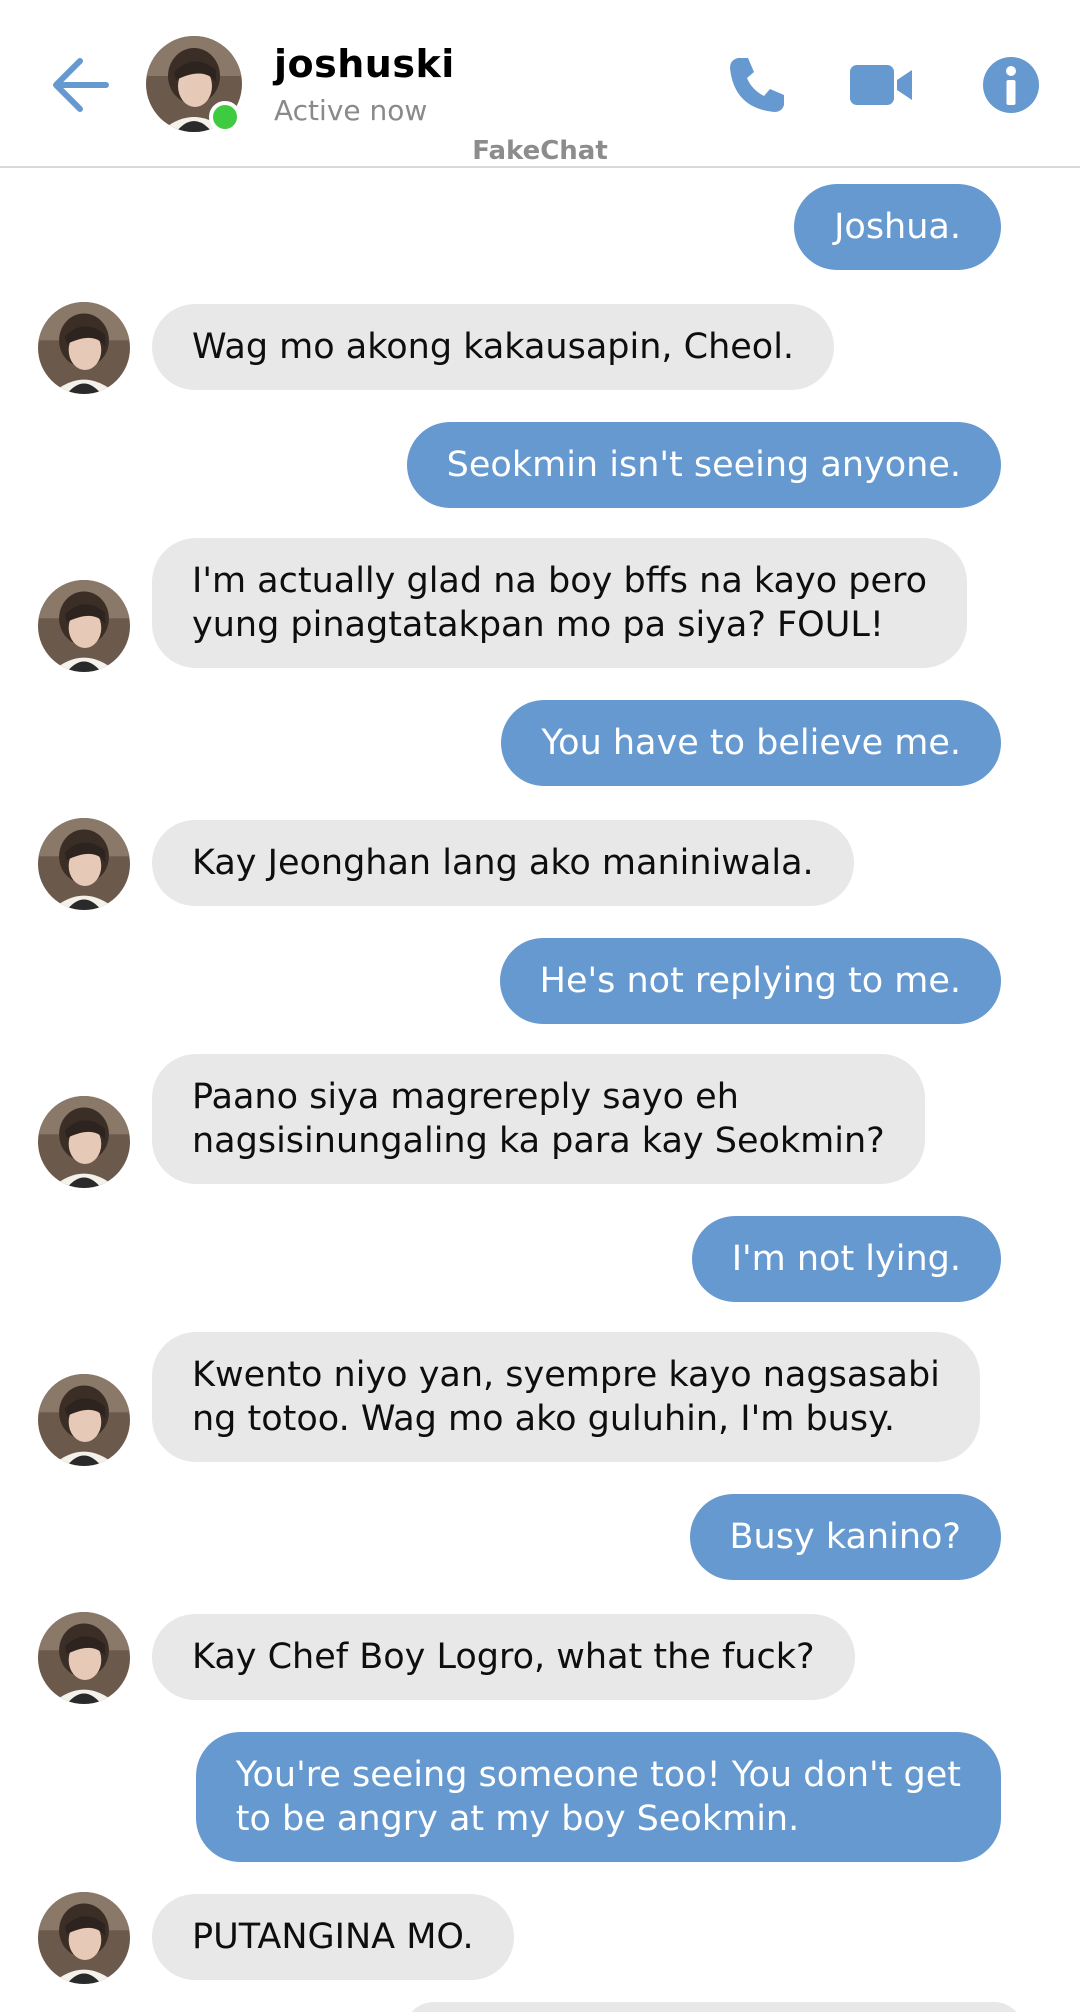  What do you see at coordinates (540, 84) in the screenshot?
I see `chat-header: joshuski Active now FakeChat` at bounding box center [540, 84].